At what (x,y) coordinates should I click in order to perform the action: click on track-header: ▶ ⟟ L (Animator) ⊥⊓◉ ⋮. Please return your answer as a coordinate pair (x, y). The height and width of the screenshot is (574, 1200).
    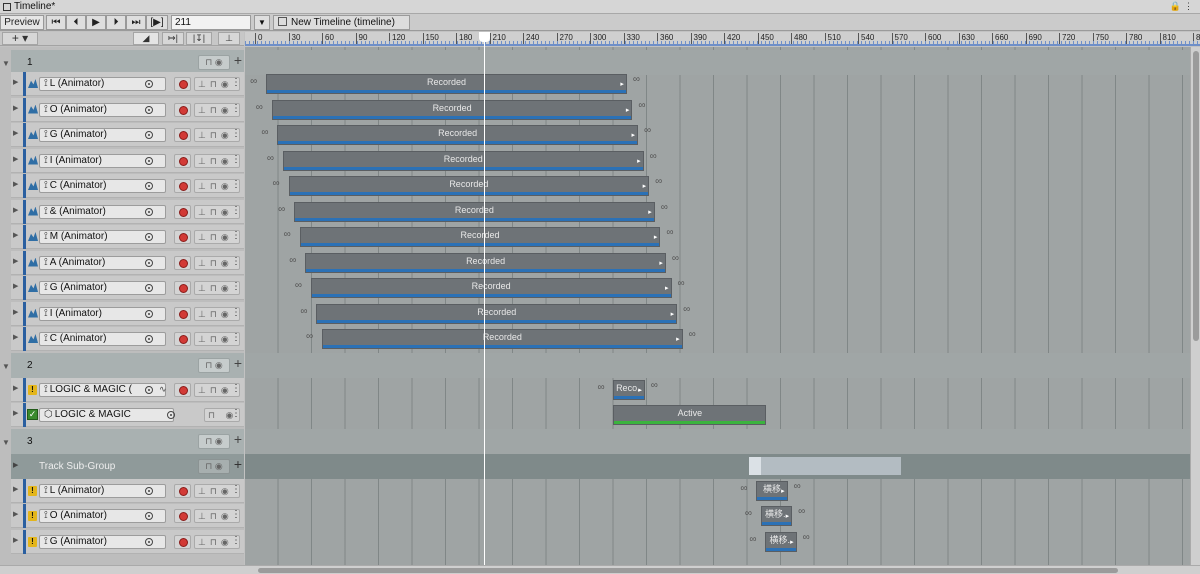
    Looking at the image, I should click on (127, 84).